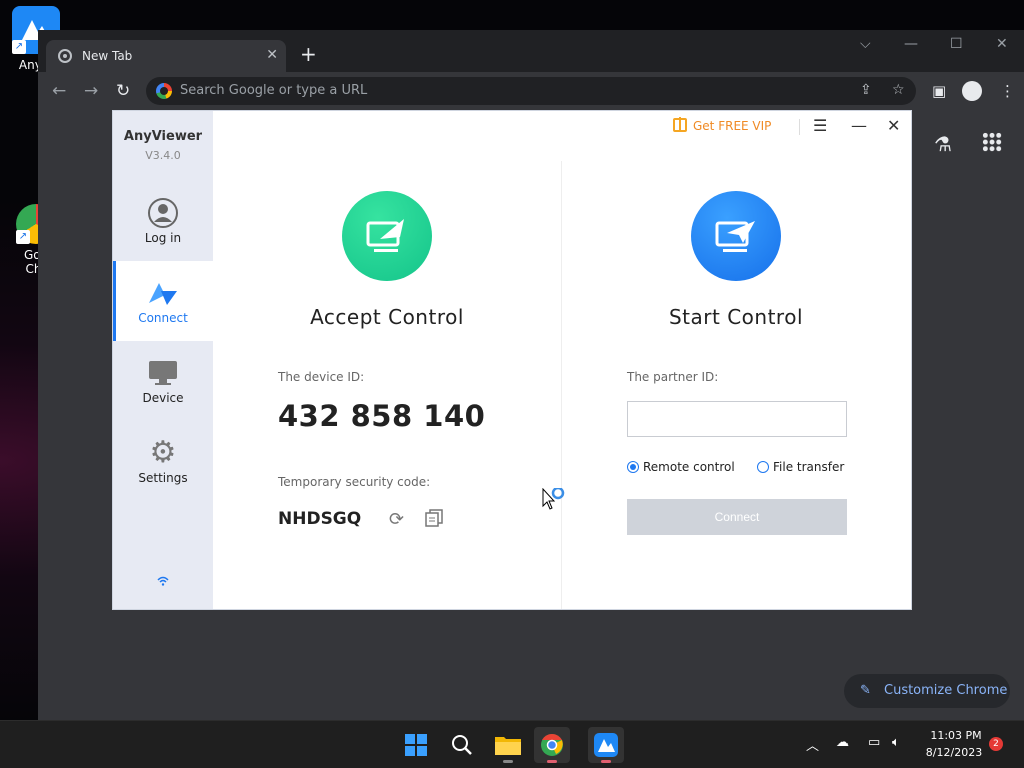  I want to click on device-id-value: 432 858 140, so click(382, 416).